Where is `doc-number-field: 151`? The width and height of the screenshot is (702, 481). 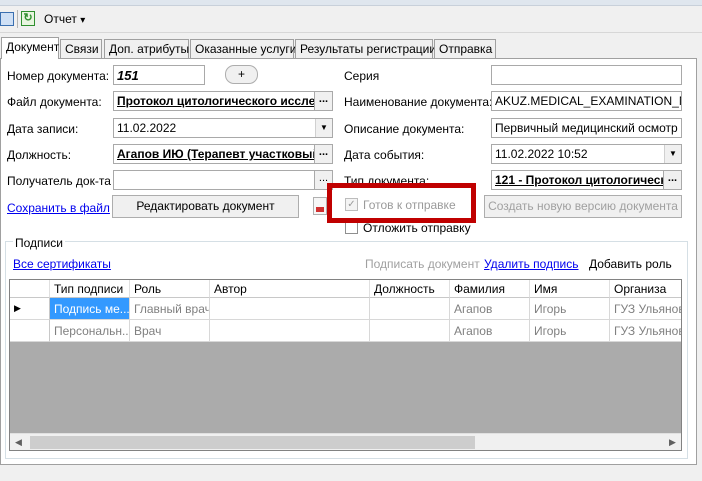
doc-number-field: 151 is located at coordinates (159, 75).